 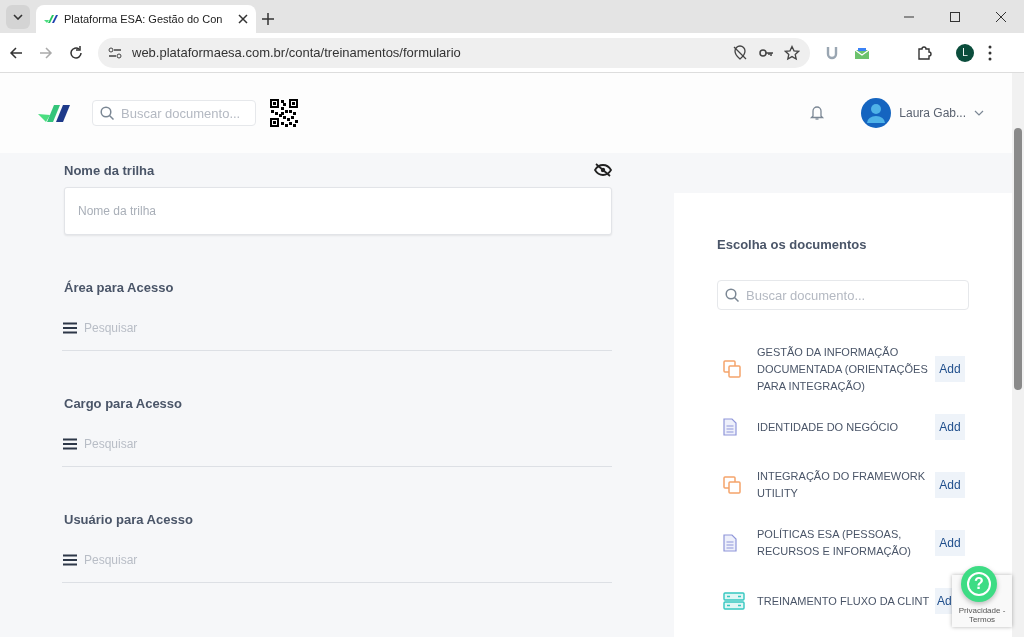 I want to click on kebab-menu-icon, so click(x=990, y=52).